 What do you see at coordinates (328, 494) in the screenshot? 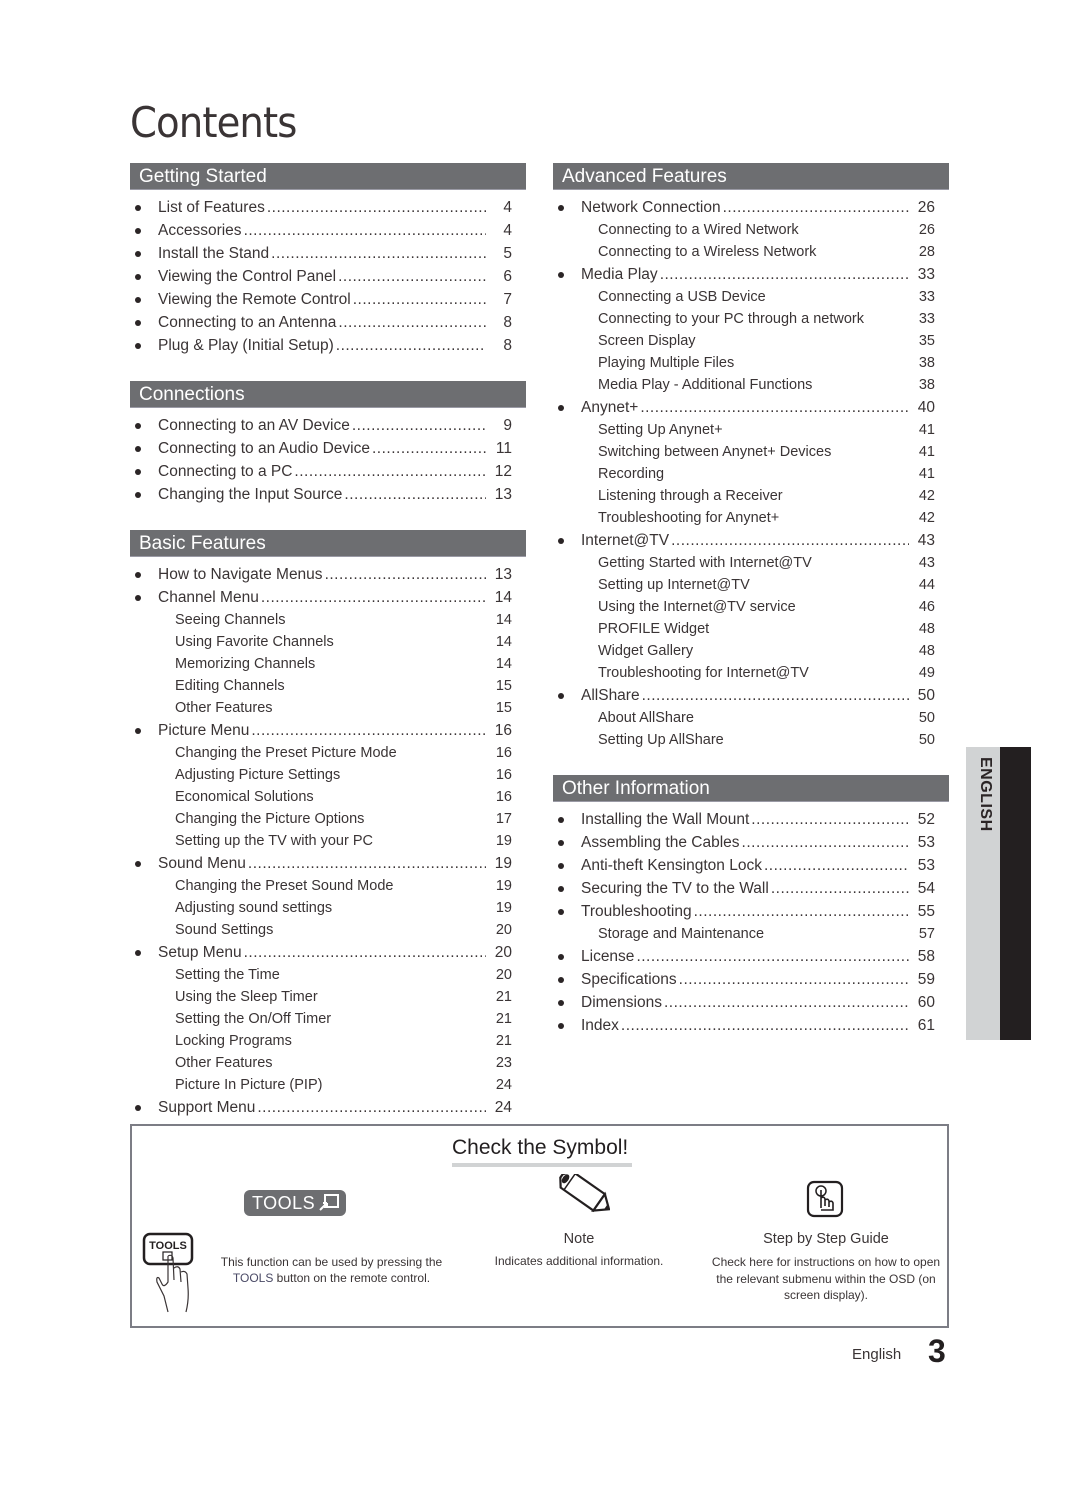
I see `toc-entry: Changing the Input Source 13` at bounding box center [328, 494].